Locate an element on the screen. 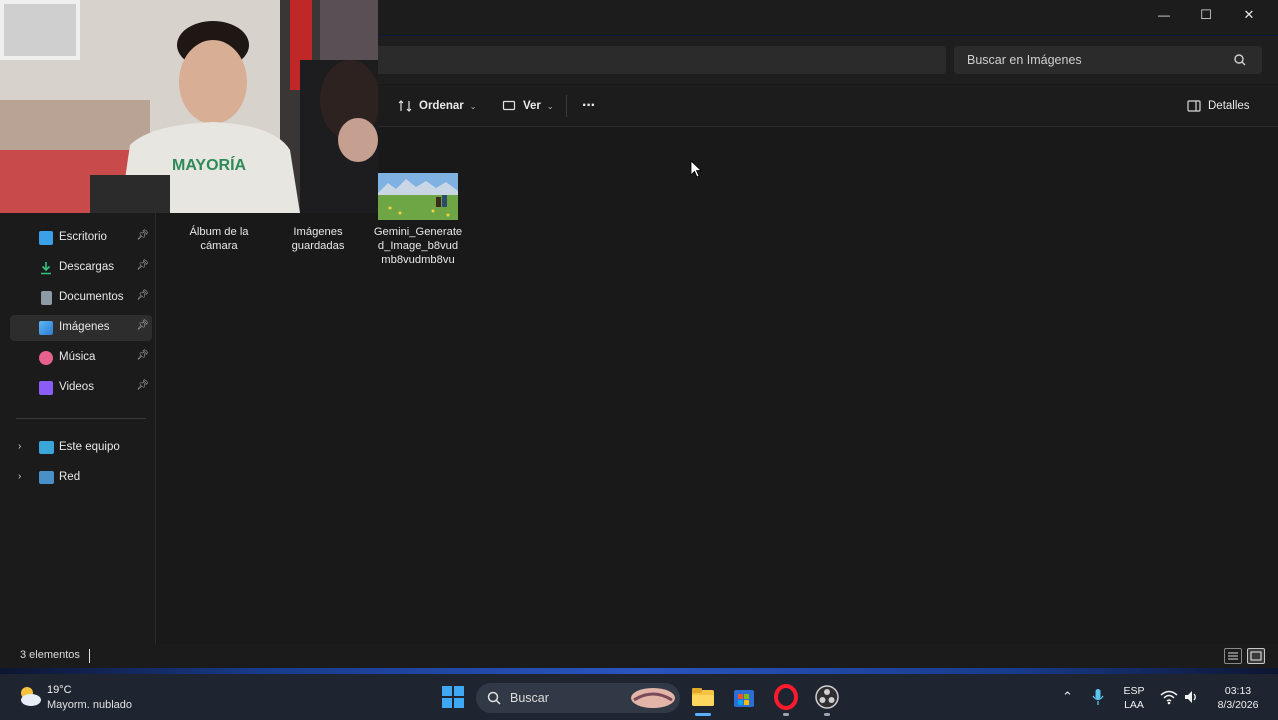  clock-date: 8/3/2026 is located at coordinates (1238, 705).